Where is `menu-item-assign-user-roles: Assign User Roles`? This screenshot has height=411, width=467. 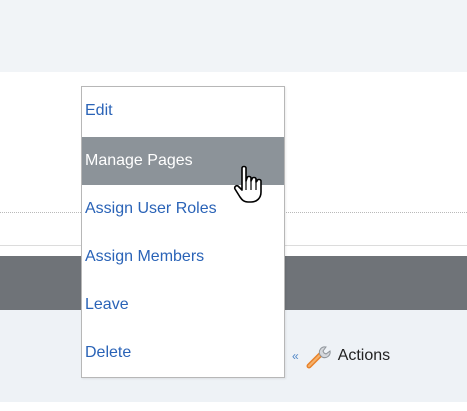 menu-item-assign-user-roles: Assign User Roles is located at coordinates (183, 209).